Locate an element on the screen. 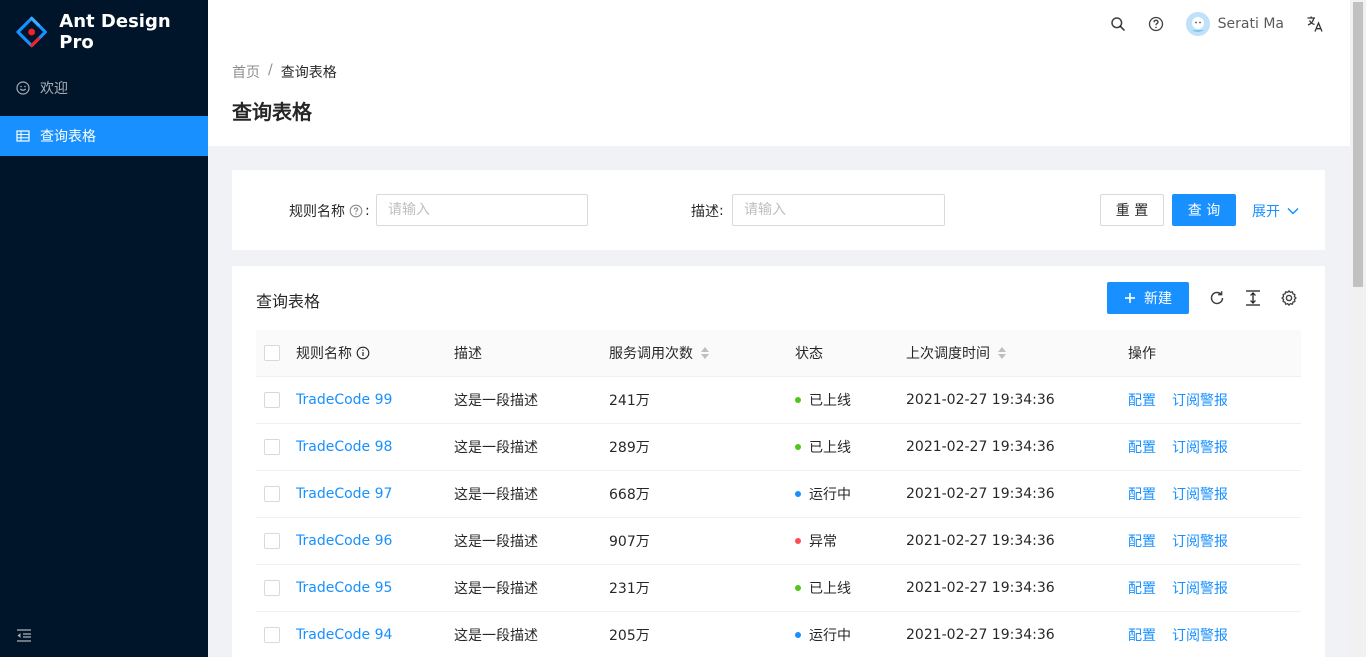 The height and width of the screenshot is (657, 1366). description-input is located at coordinates (838, 210).